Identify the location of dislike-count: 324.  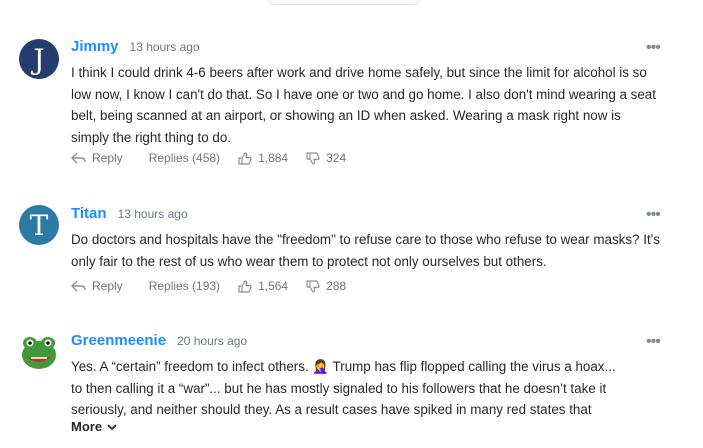
(336, 158).